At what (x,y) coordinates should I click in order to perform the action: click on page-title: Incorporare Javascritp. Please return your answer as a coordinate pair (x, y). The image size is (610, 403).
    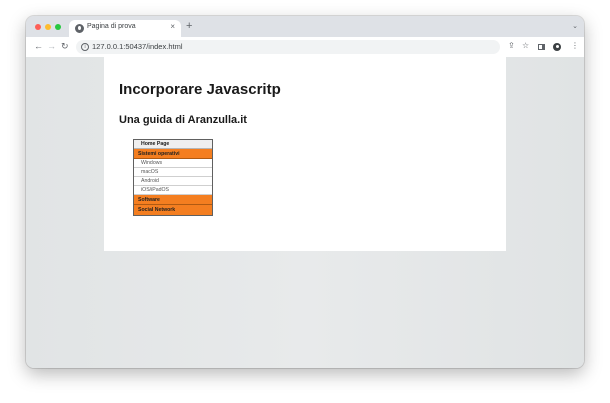
    Looking at the image, I should click on (200, 89).